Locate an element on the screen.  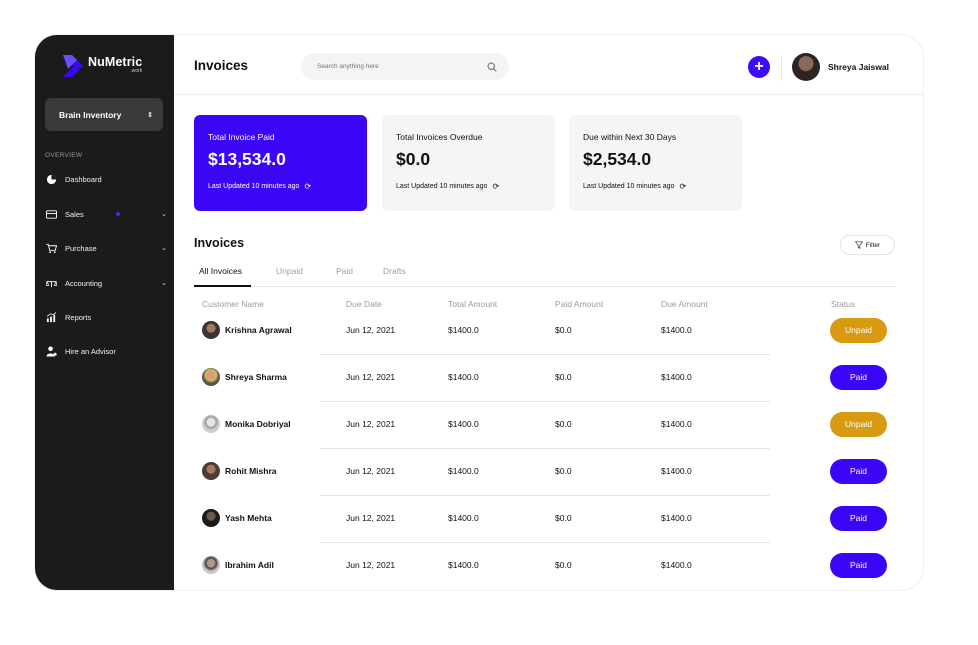
sidebar-item-reports: Reports is located at coordinates (106, 317).